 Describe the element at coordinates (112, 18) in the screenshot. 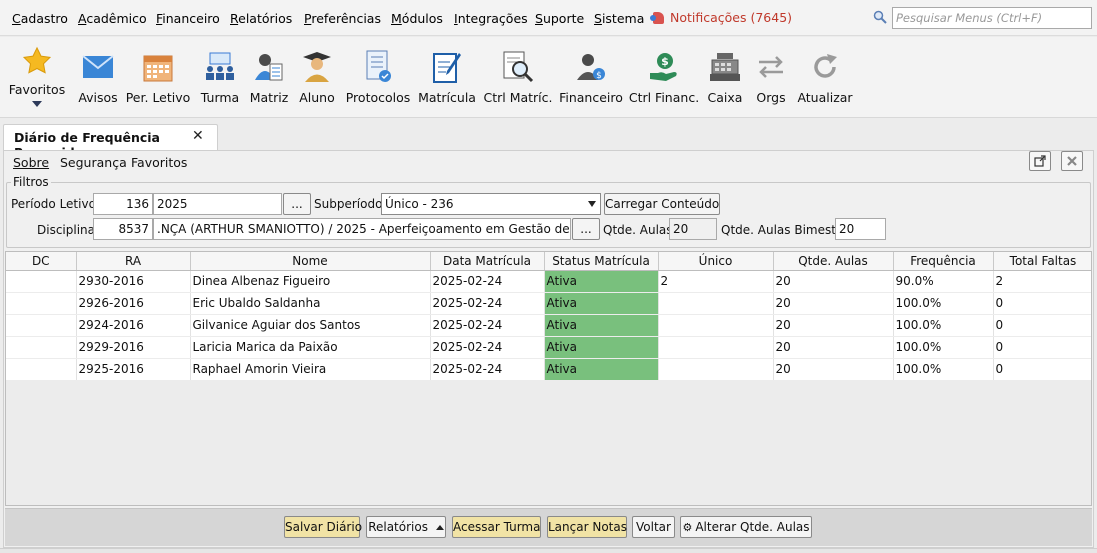

I see `menu-academico: Acadêmico` at that location.